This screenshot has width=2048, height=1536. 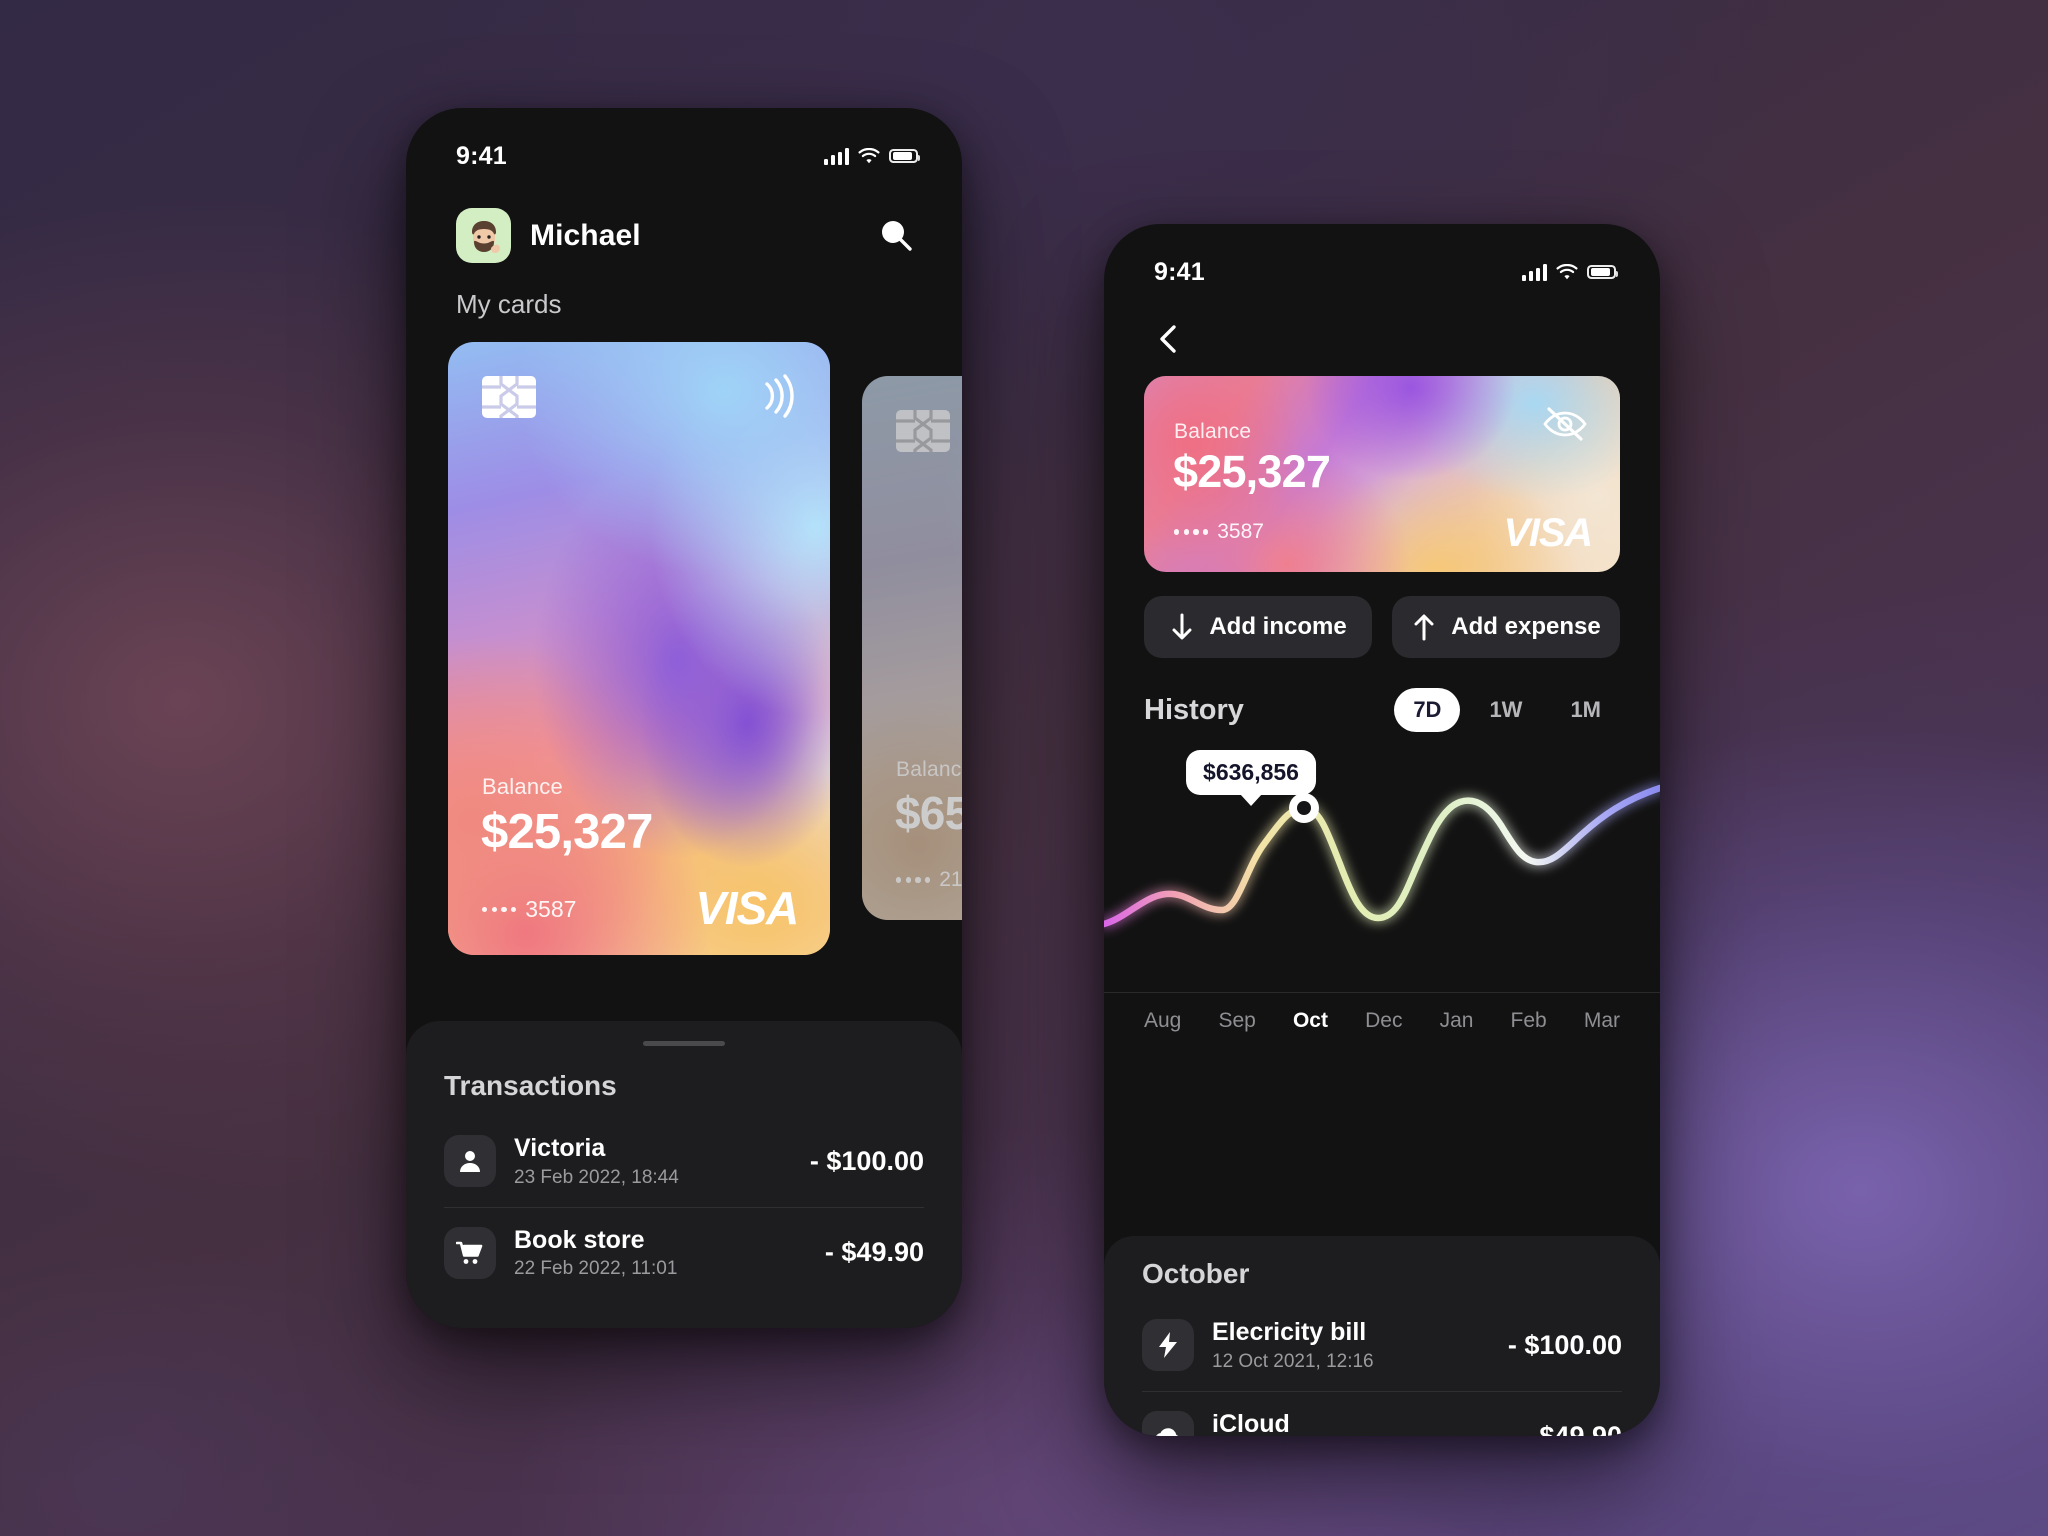 I want to click on chart-tooltip: $636,856, so click(x=1251, y=772).